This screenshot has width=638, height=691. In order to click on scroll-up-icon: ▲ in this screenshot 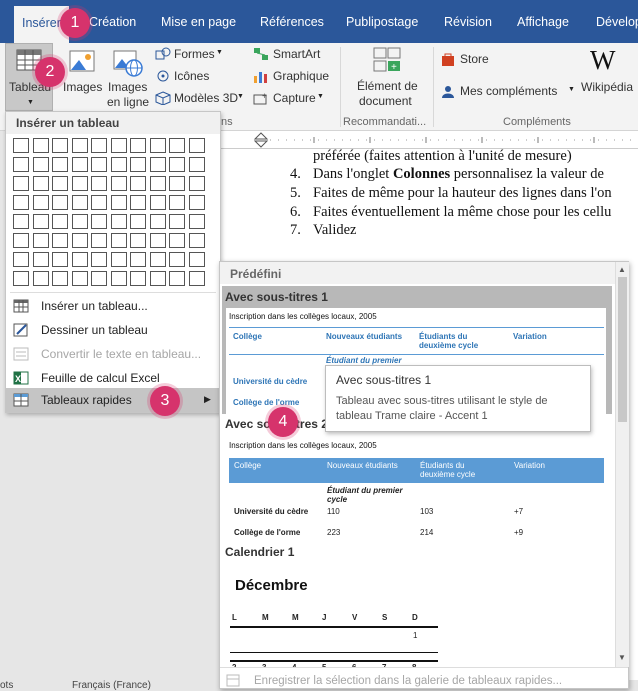, I will do `click(622, 269)`.